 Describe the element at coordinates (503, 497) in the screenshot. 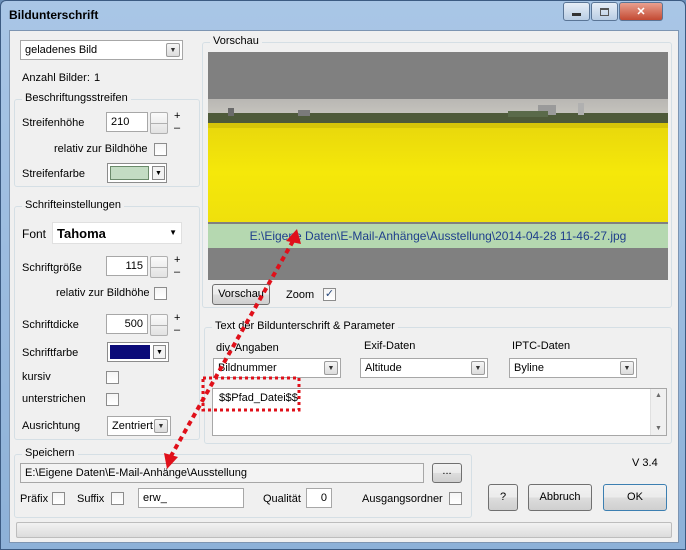

I see `help-button: ?` at that location.